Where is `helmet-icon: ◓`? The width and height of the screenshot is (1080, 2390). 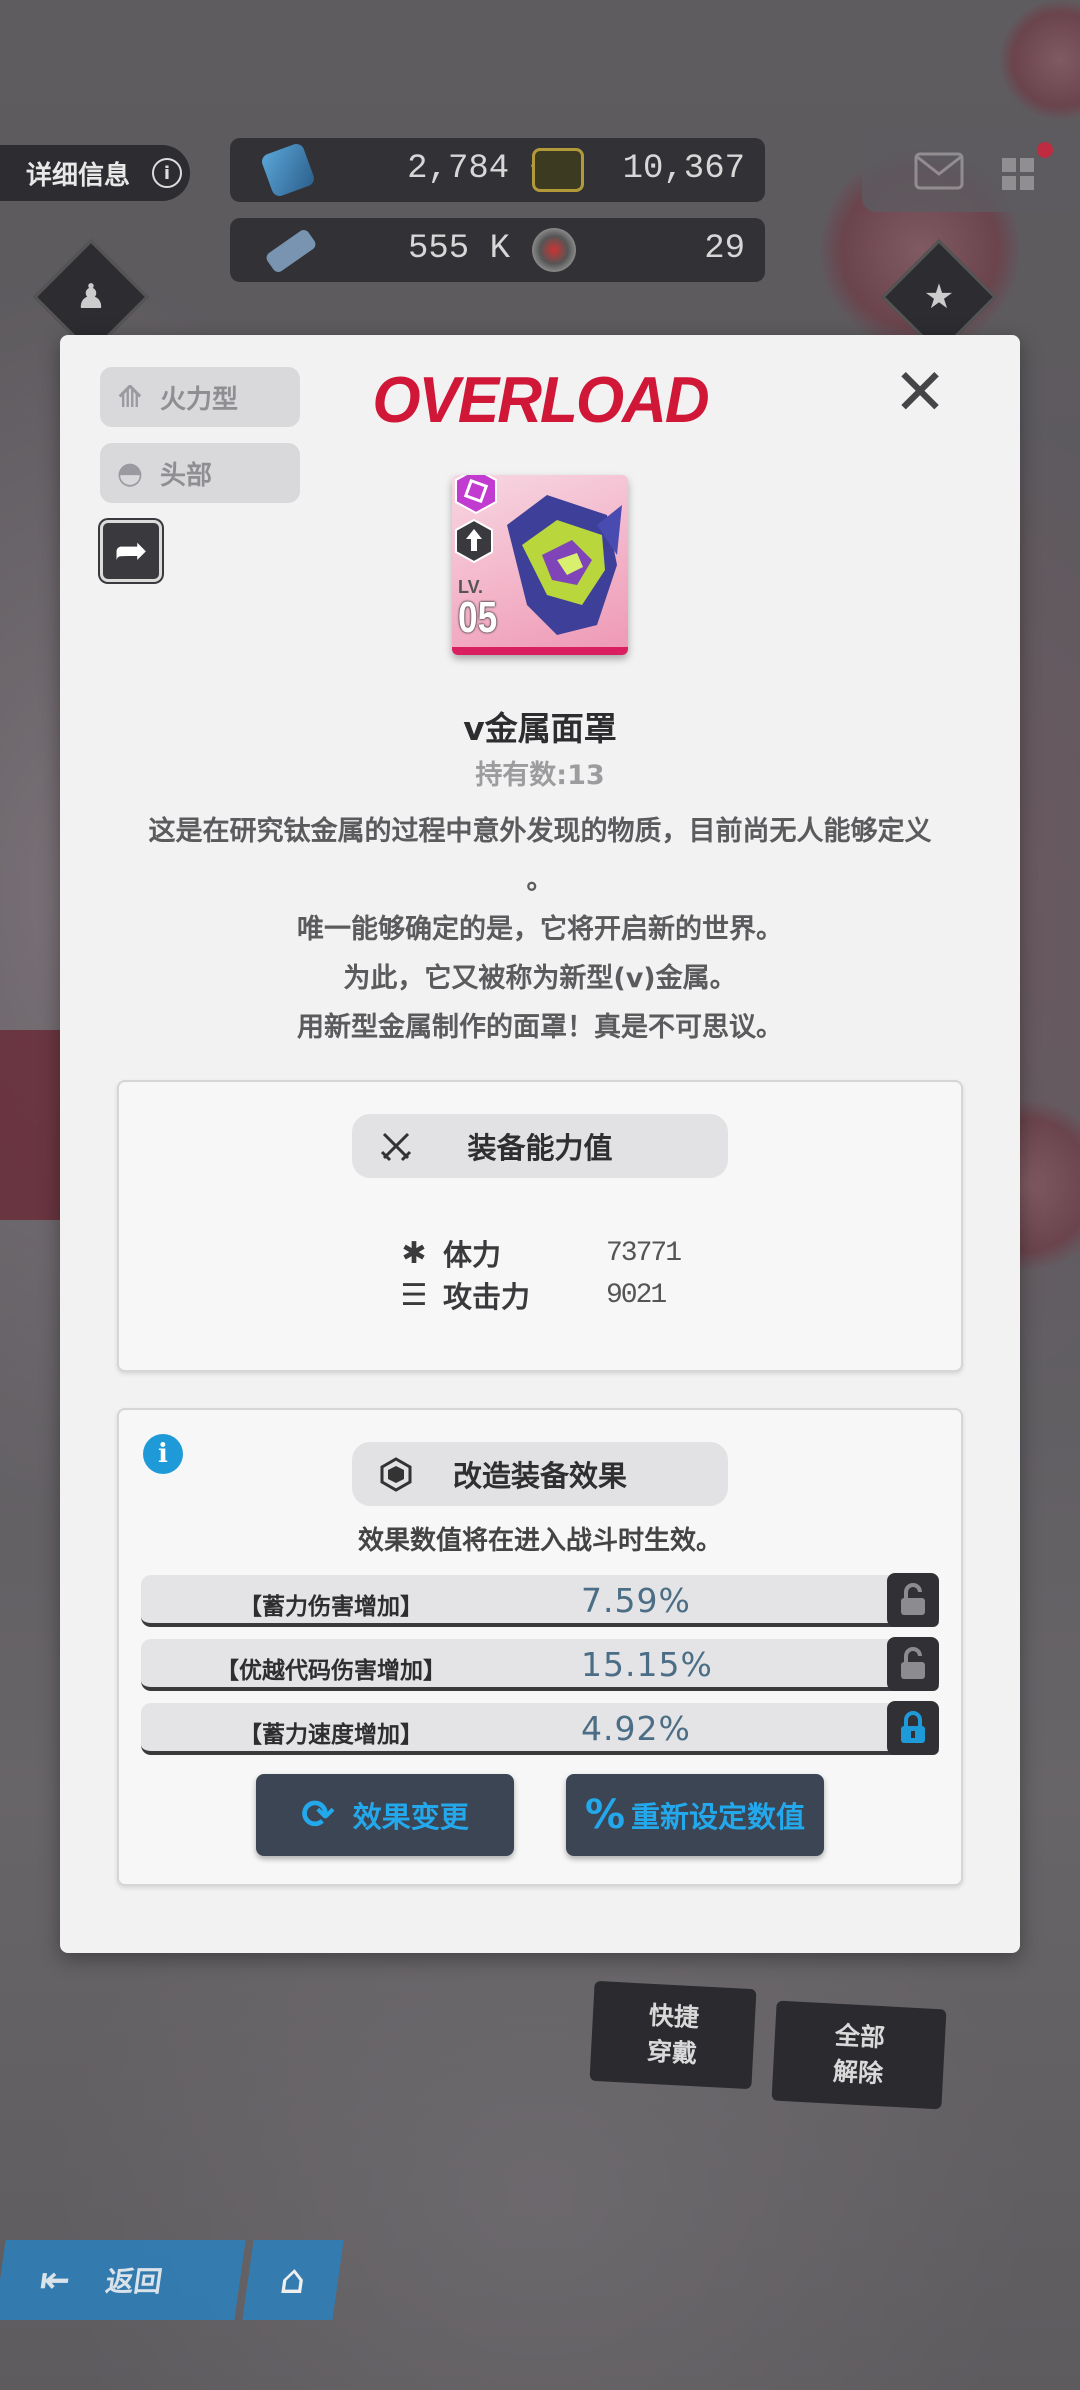
helmet-icon: ◓ is located at coordinates (130, 473).